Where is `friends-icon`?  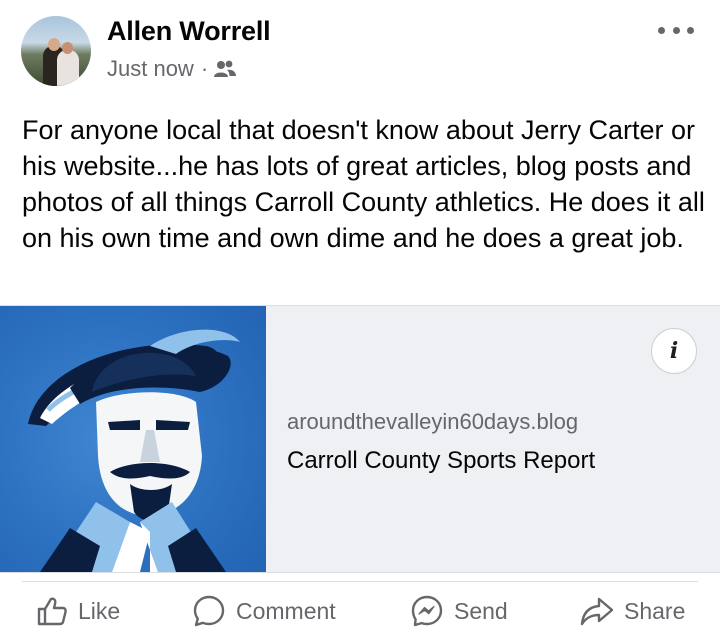
friends-icon is located at coordinates (225, 69).